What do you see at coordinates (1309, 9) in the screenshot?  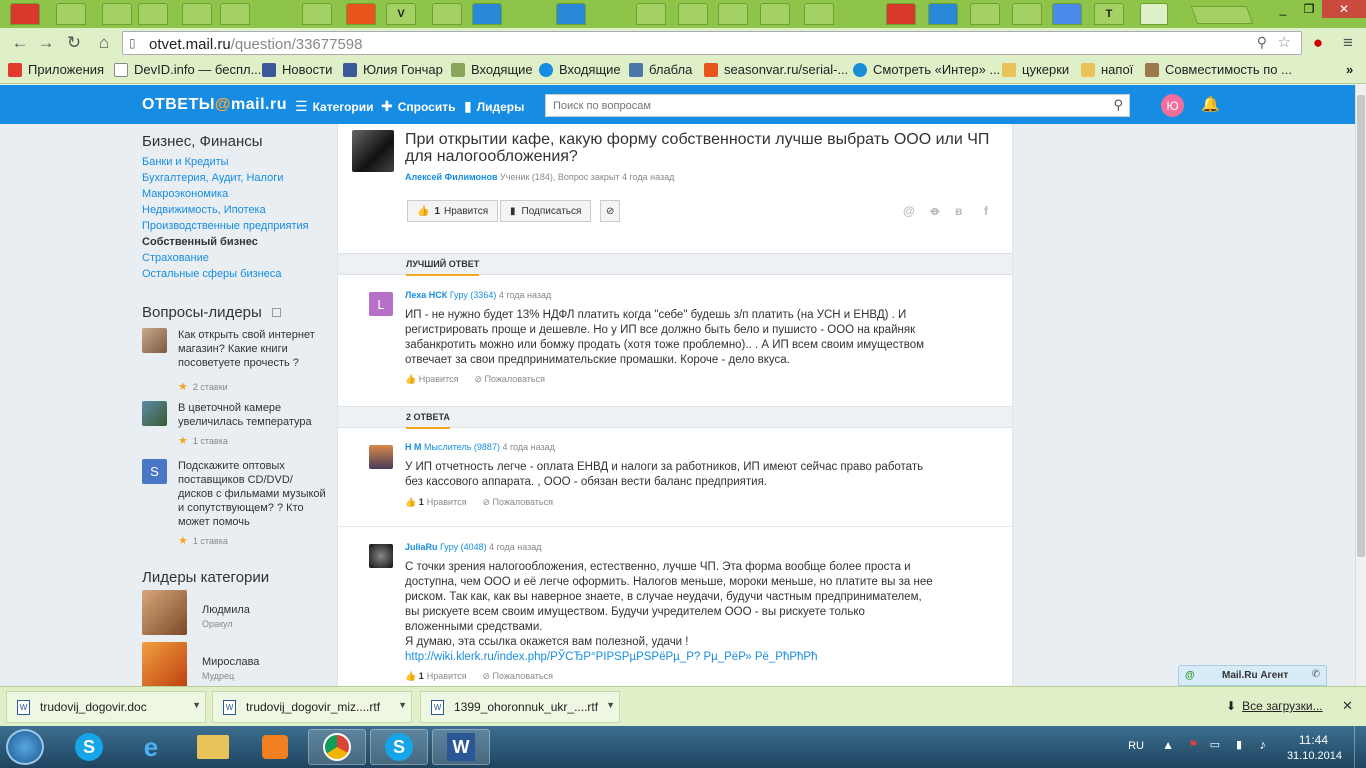 I see `maximize-button: ❐` at bounding box center [1309, 9].